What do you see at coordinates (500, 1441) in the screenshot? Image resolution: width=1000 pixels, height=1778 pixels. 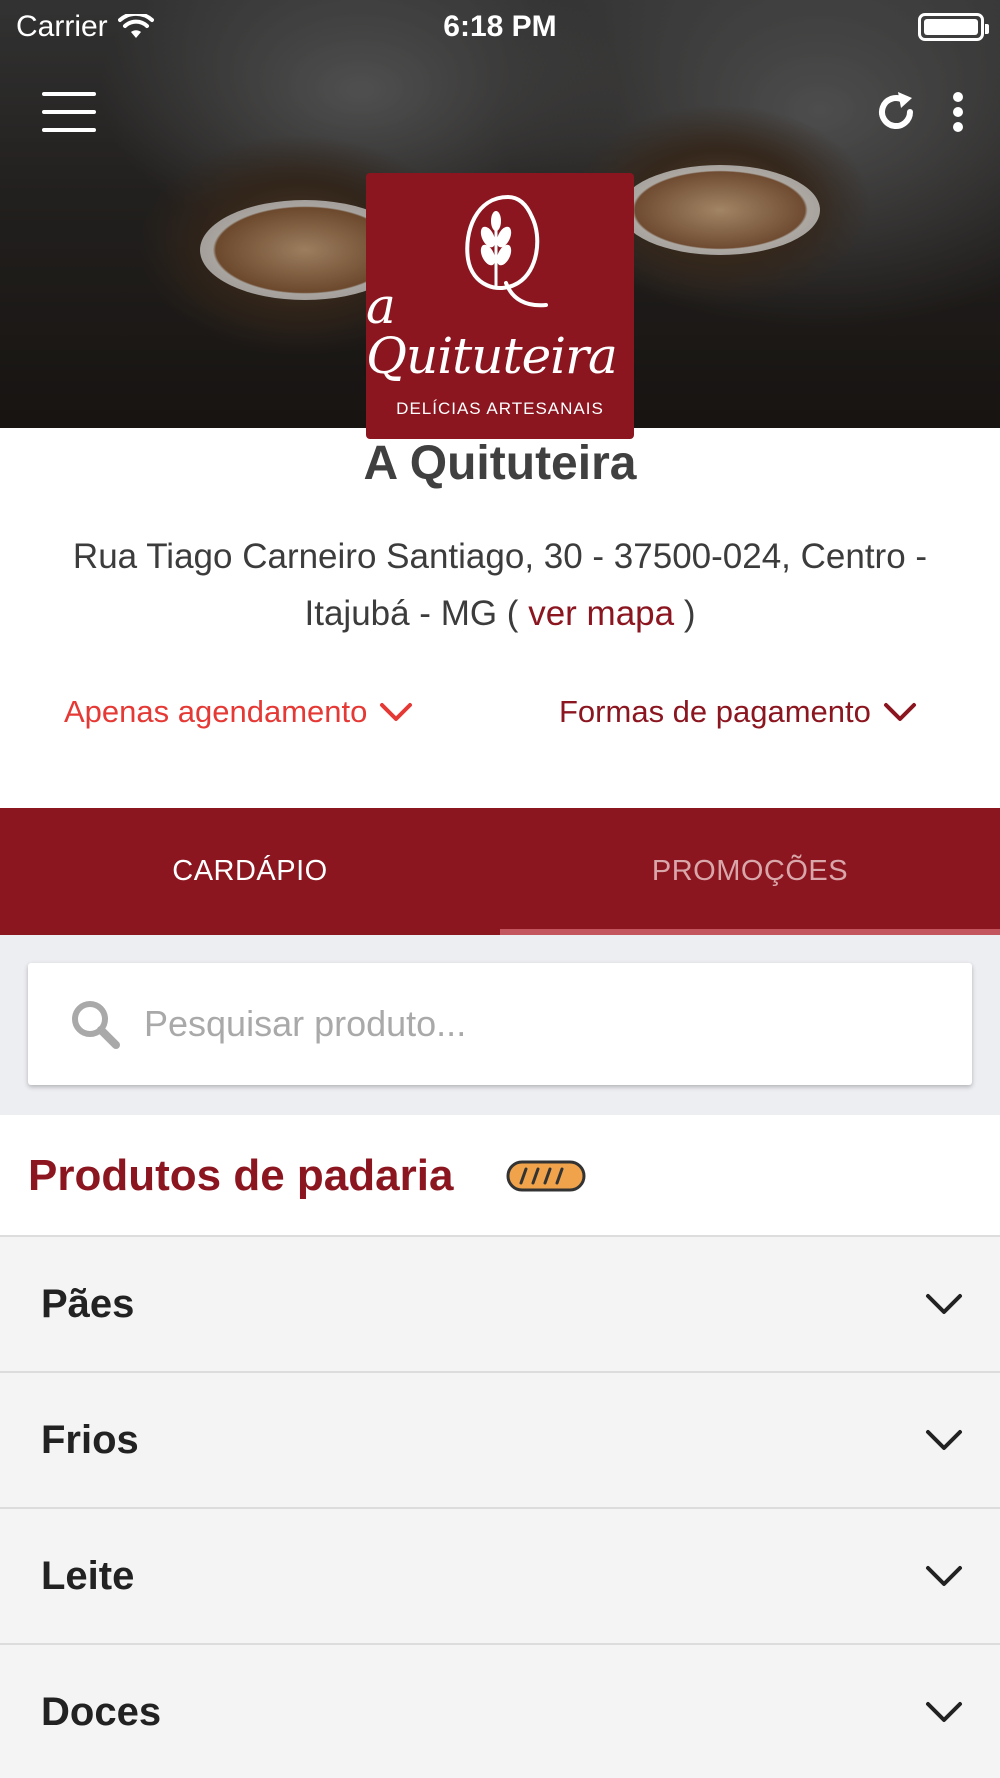 I see `category-item-frios: Frios` at bounding box center [500, 1441].